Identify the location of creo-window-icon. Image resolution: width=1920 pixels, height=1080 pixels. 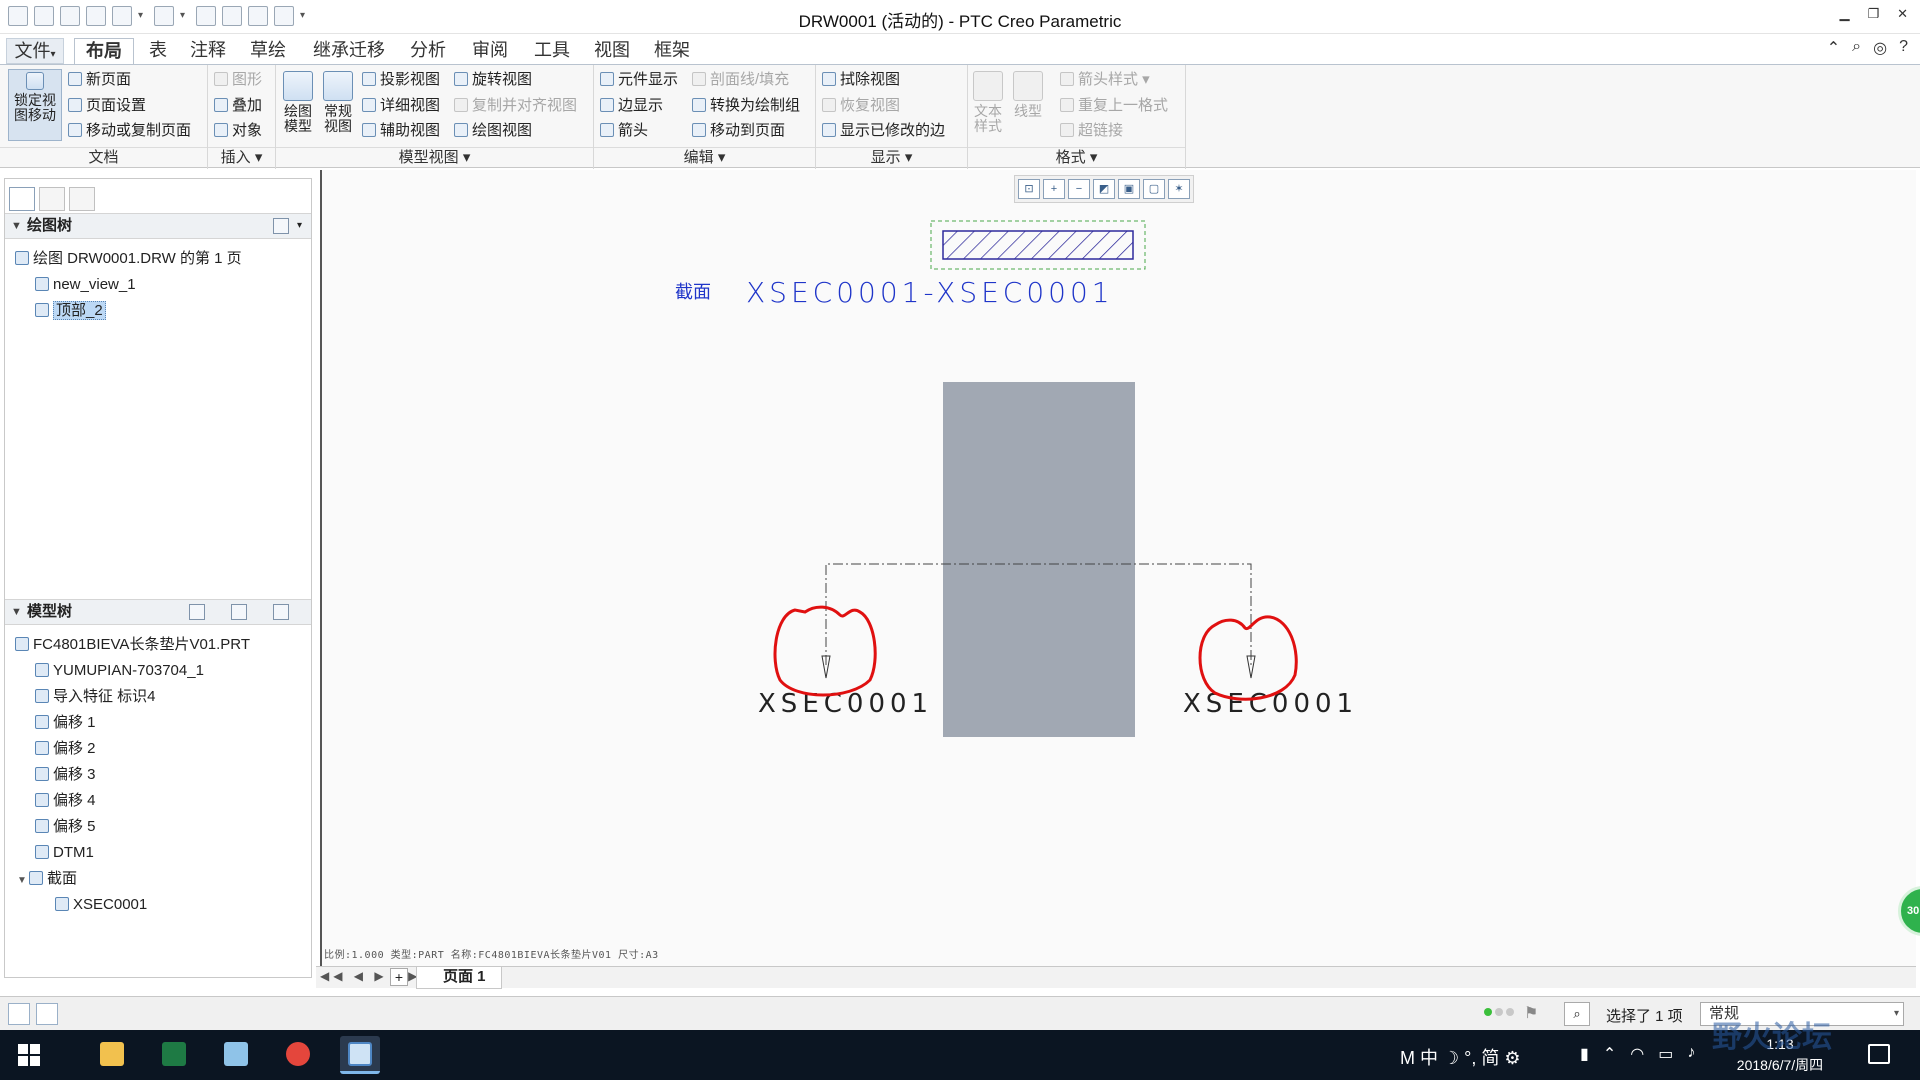
(360, 1054).